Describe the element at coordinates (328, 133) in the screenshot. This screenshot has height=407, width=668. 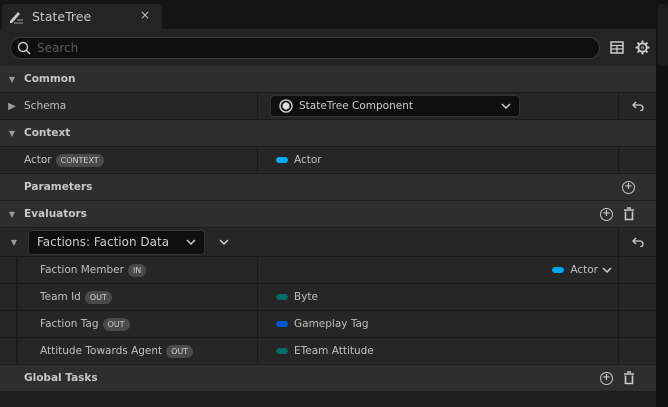
I see `category-context: ▼ Context` at that location.